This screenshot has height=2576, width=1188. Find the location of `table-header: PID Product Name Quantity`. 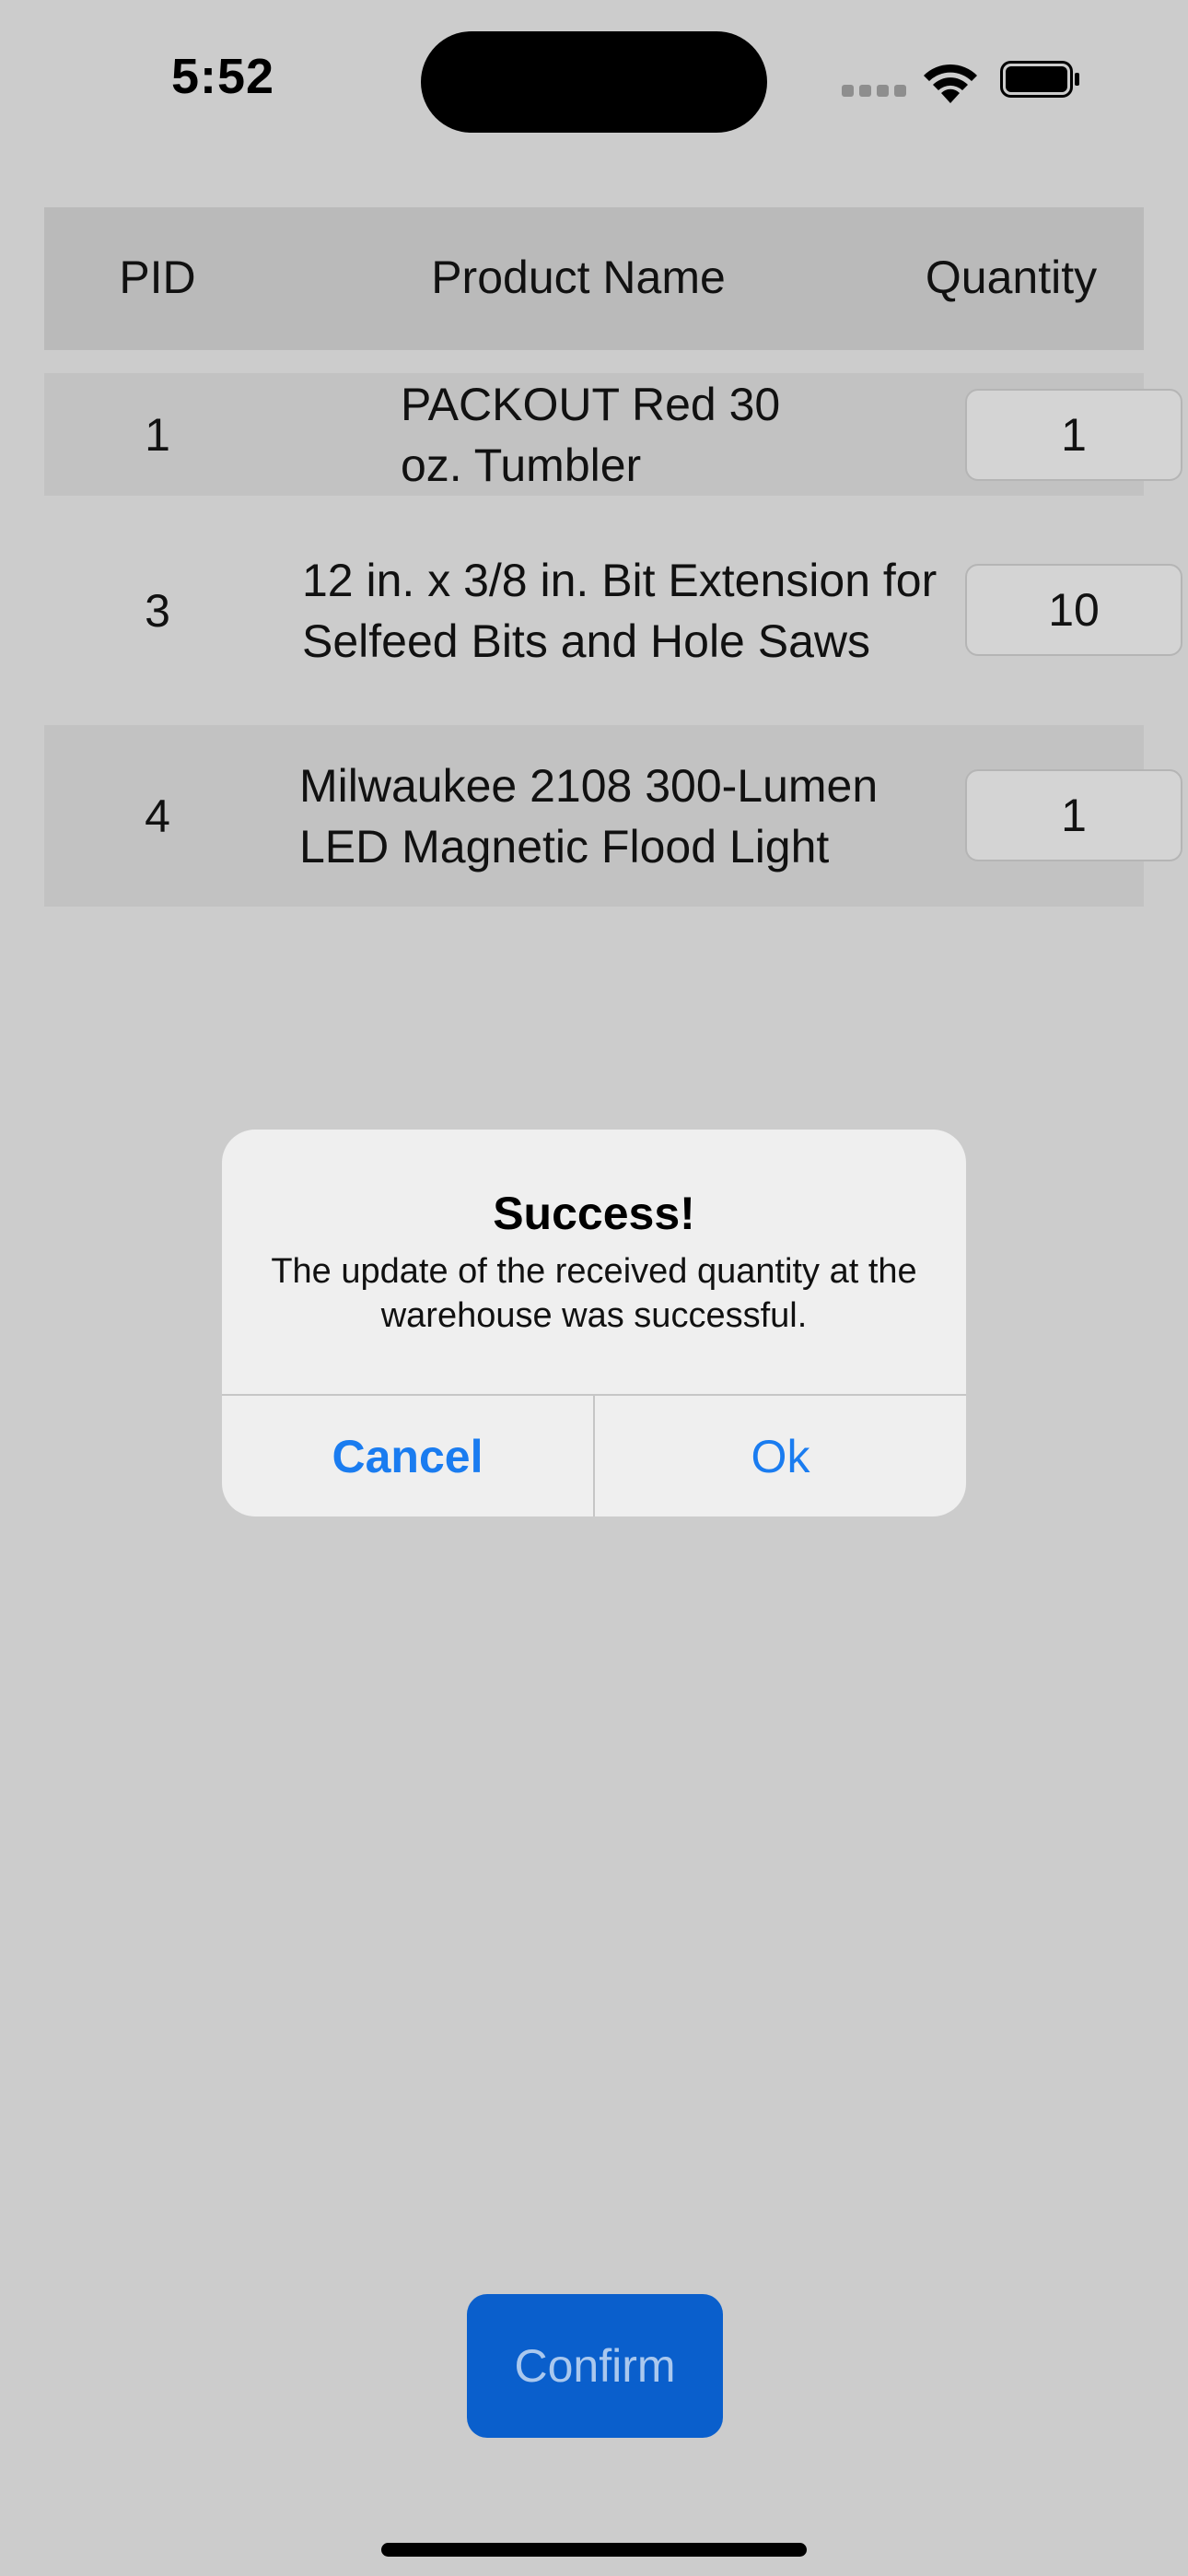

table-header: PID Product Name Quantity is located at coordinates (594, 278).